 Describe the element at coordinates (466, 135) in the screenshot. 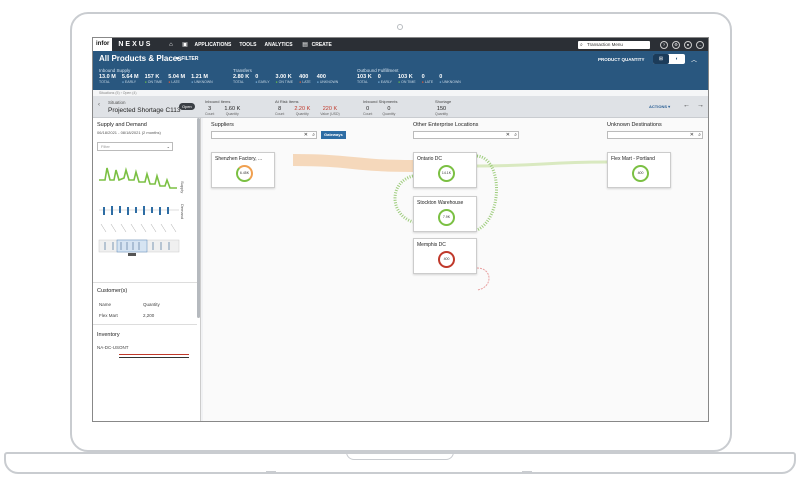

I see `locations-search-input: ✕ ⌕` at that location.